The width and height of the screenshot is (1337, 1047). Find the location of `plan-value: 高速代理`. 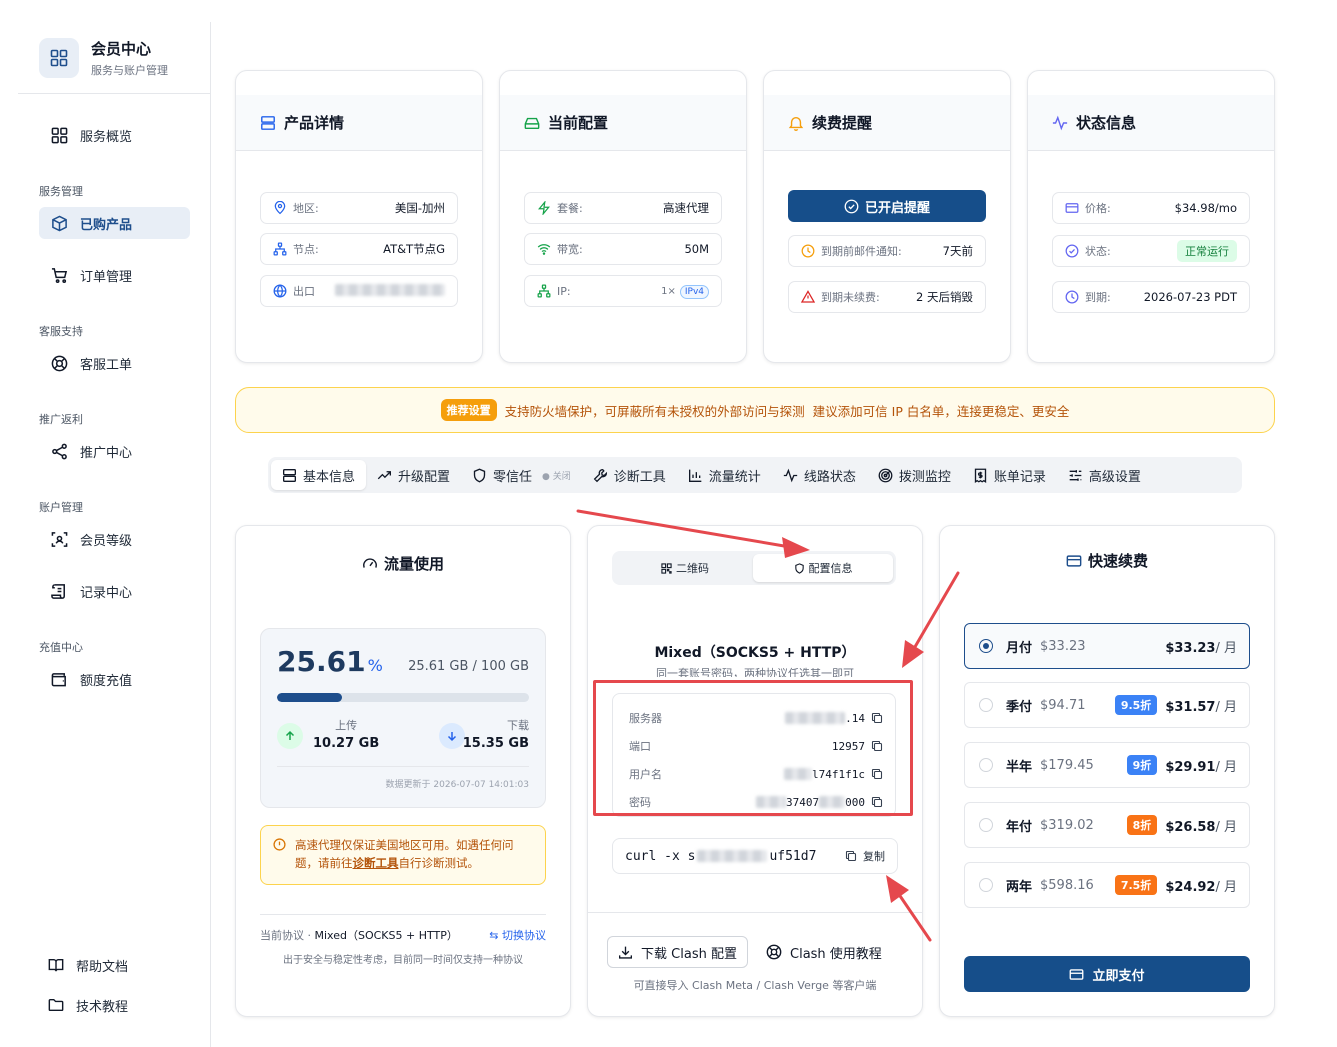

plan-value: 高速代理 is located at coordinates (686, 208).